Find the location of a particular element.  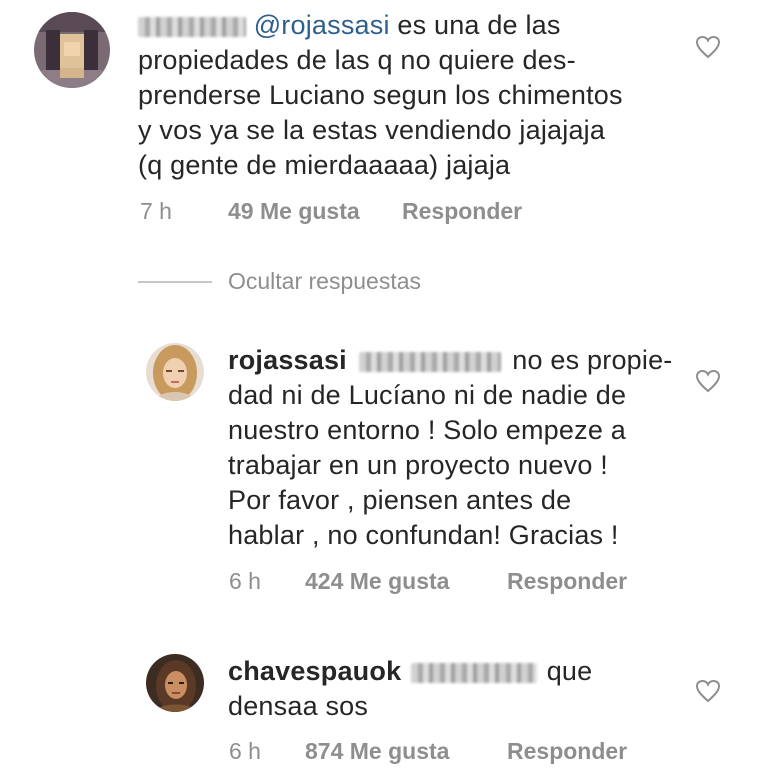

comment-text-line-3: nuestro entorno ! Solo empeze a is located at coordinates (427, 430).